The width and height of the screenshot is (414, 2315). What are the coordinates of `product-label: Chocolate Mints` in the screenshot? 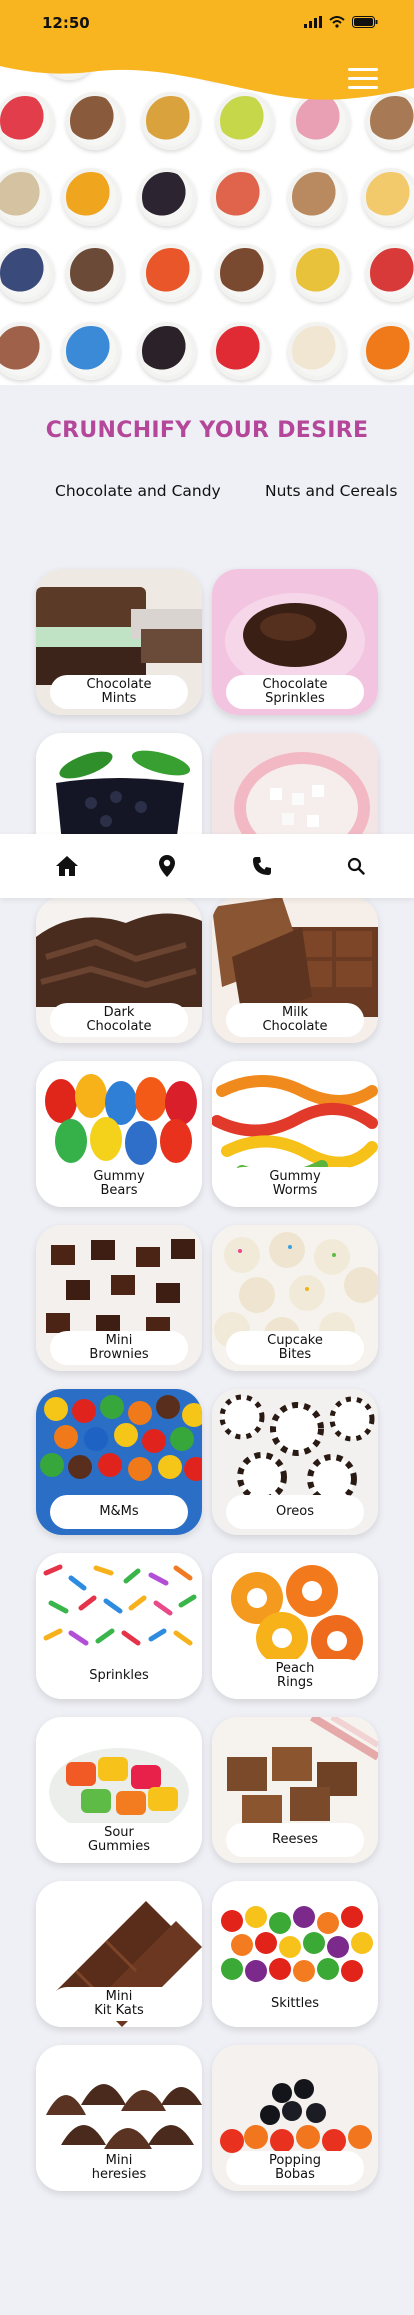 It's located at (119, 692).